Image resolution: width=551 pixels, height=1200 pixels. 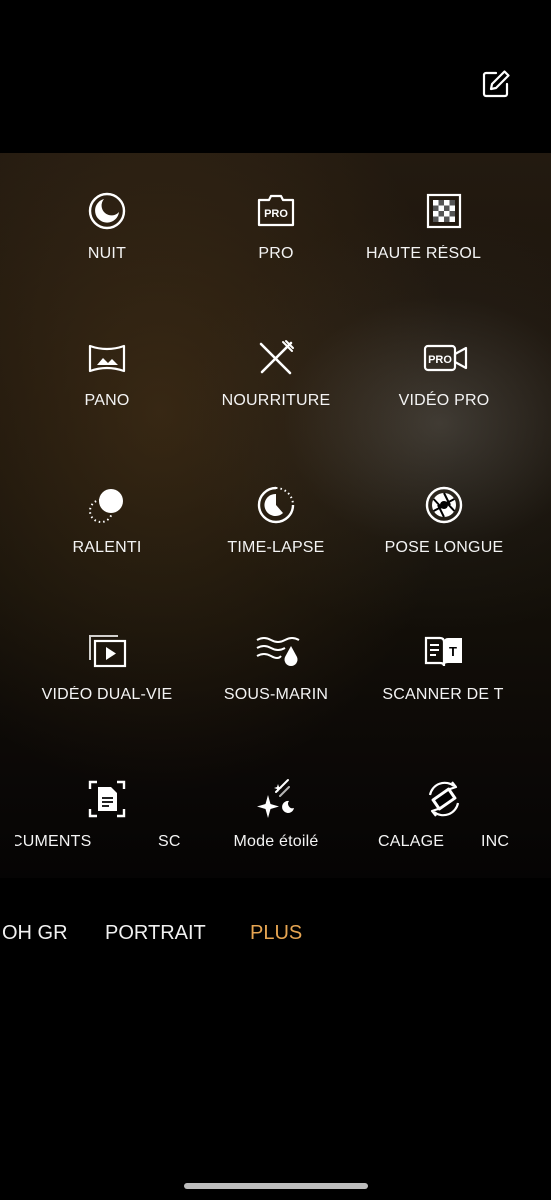 I want to click on rotate-tilt-icon, so click(x=444, y=799).